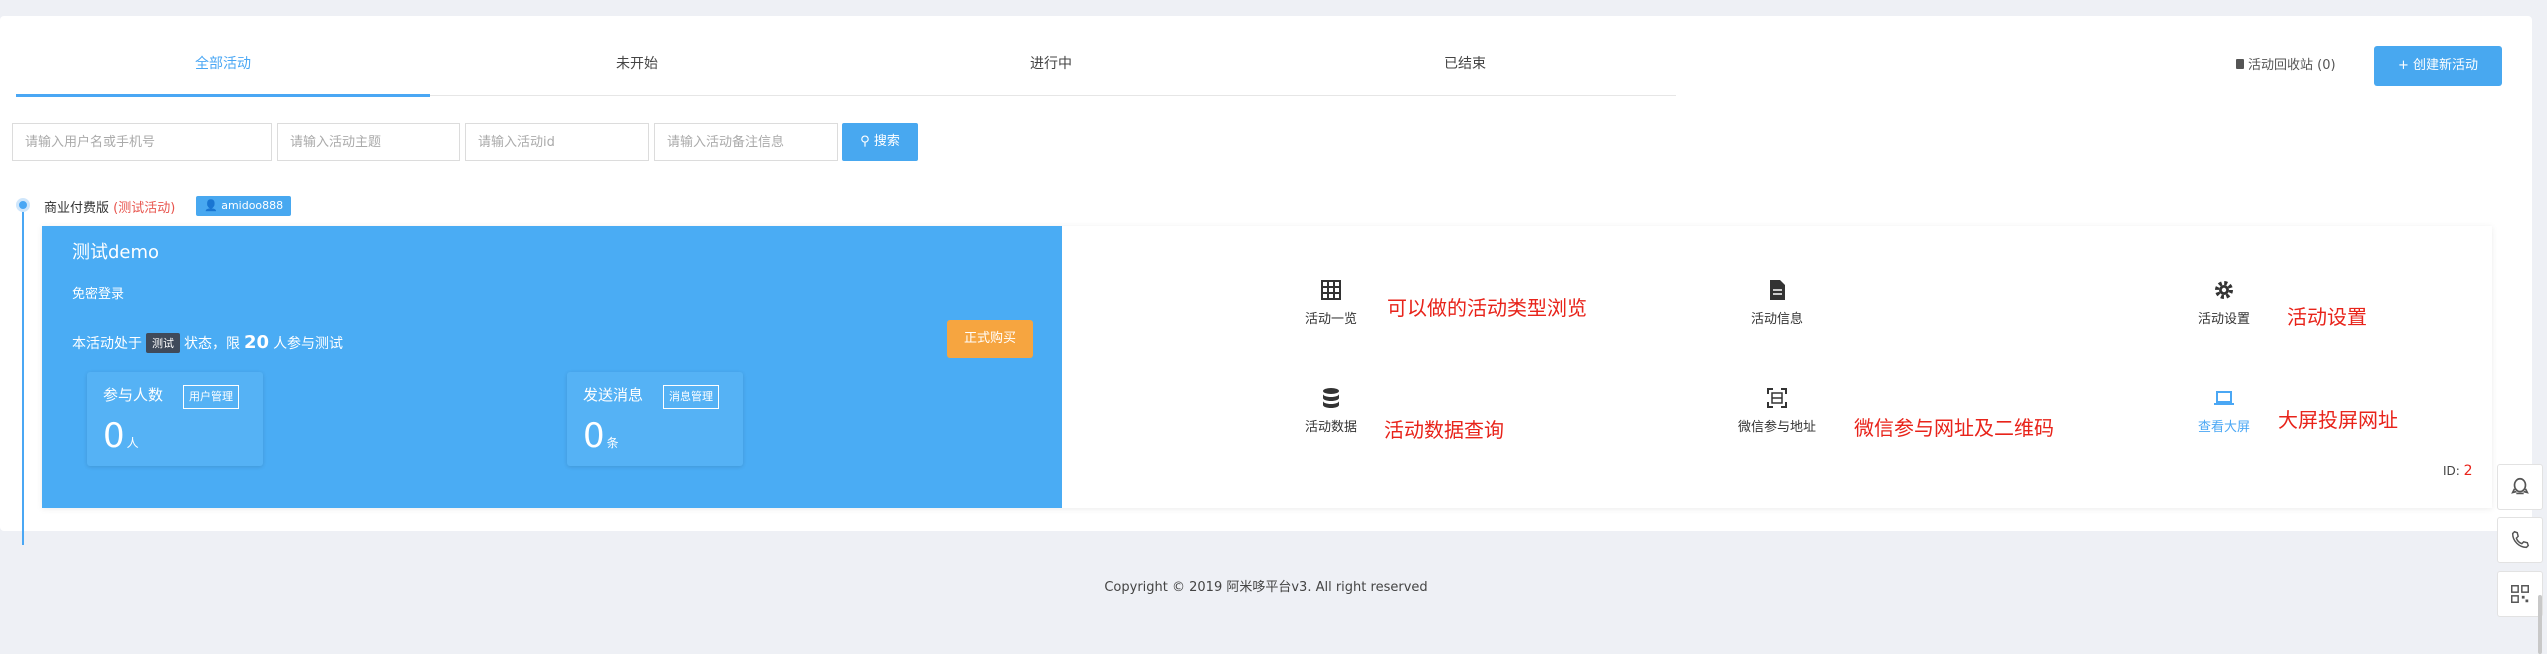 This screenshot has height=654, width=2547. Describe the element at coordinates (77, 208) in the screenshot. I see `edition-name: 商业付费版` at that location.